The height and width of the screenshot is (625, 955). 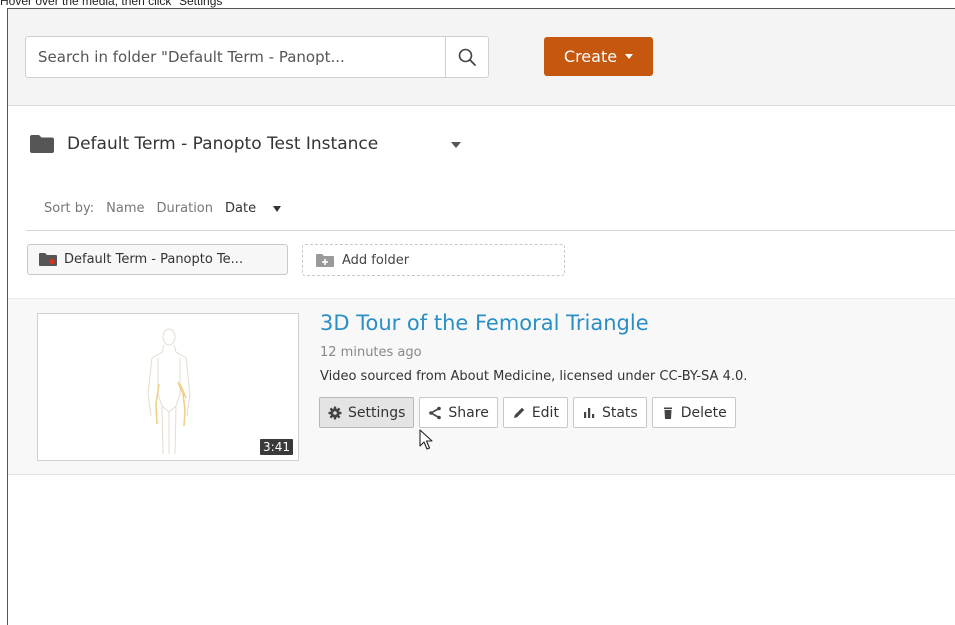 I want to click on sort-option-duration: Duration, so click(x=185, y=208).